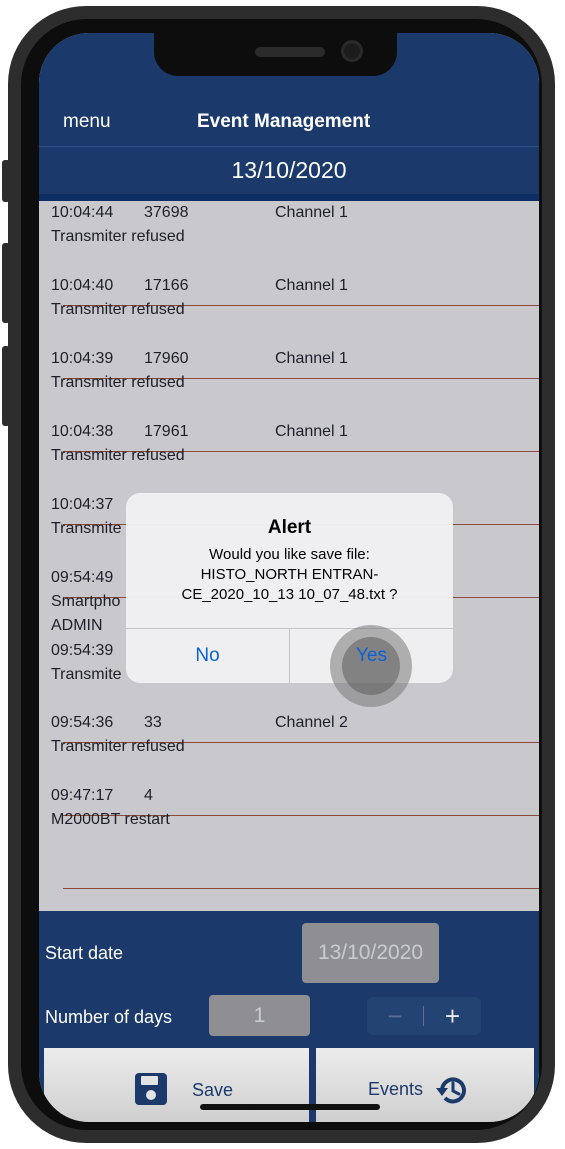  I want to click on alert-message-line: CE_2020_10_13 10_07_48.txt ?, so click(289, 594).